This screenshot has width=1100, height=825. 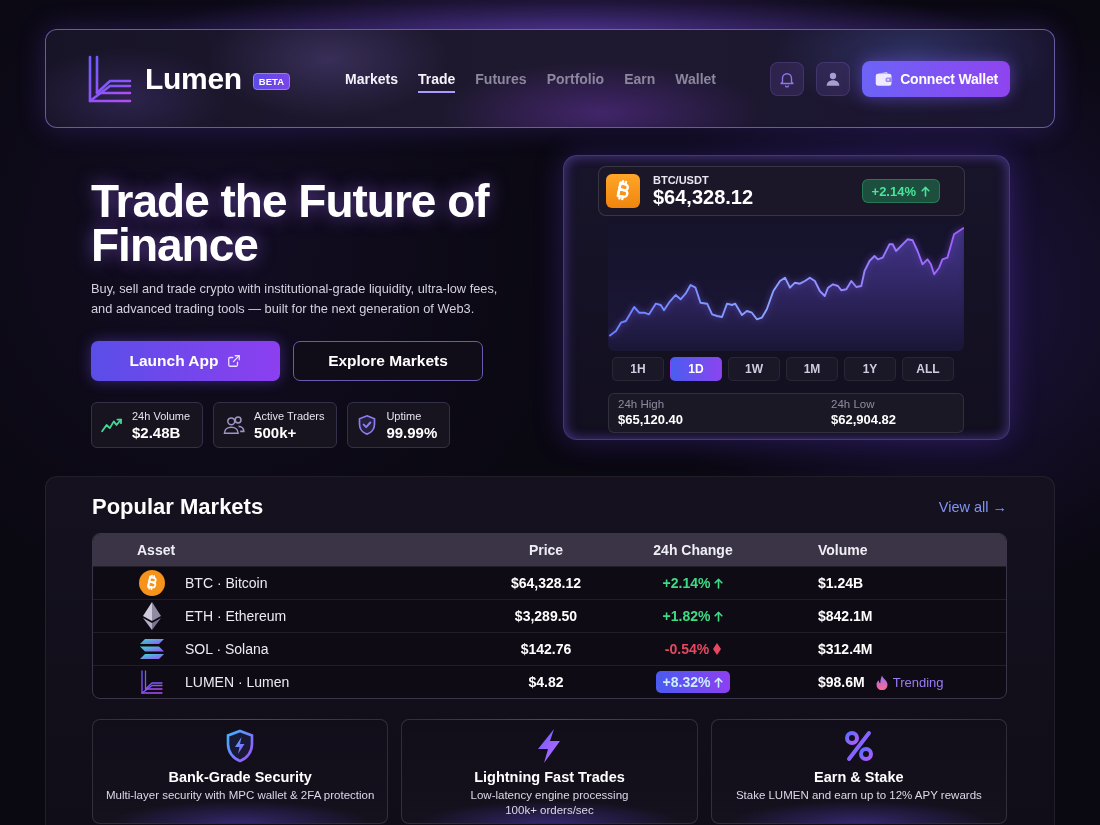 I want to click on timeframe-button: 1W, so click(x=754, y=369).